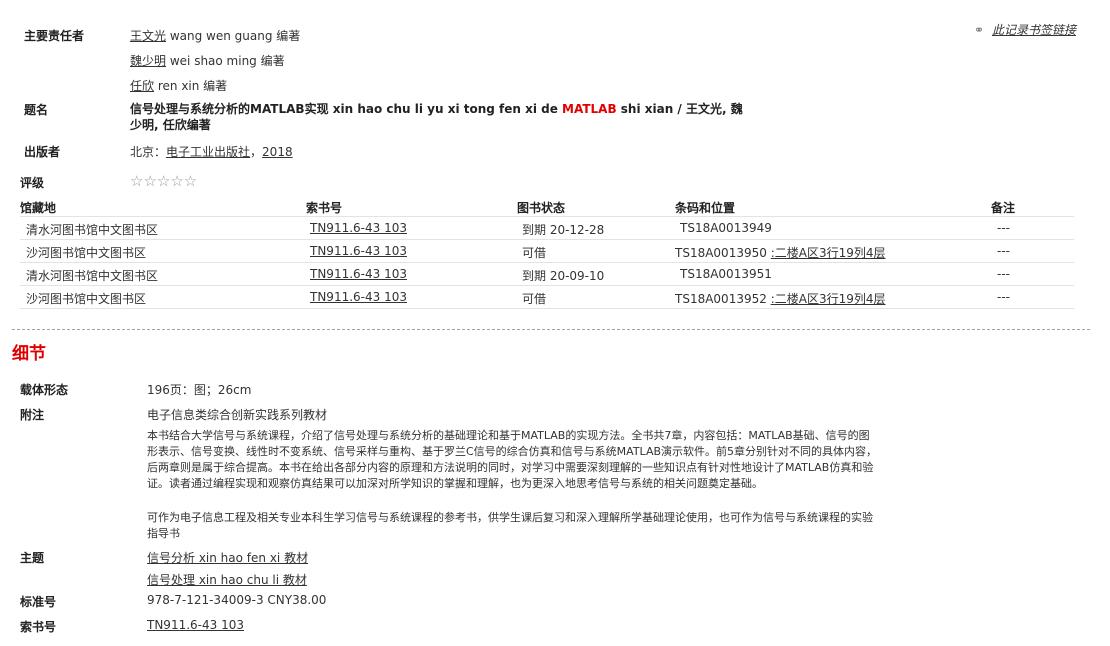 Image resolution: width=1110 pixels, height=646 pixels. I want to click on author-entry-2: 魏少明 wei shao ming 编著, so click(207, 60).